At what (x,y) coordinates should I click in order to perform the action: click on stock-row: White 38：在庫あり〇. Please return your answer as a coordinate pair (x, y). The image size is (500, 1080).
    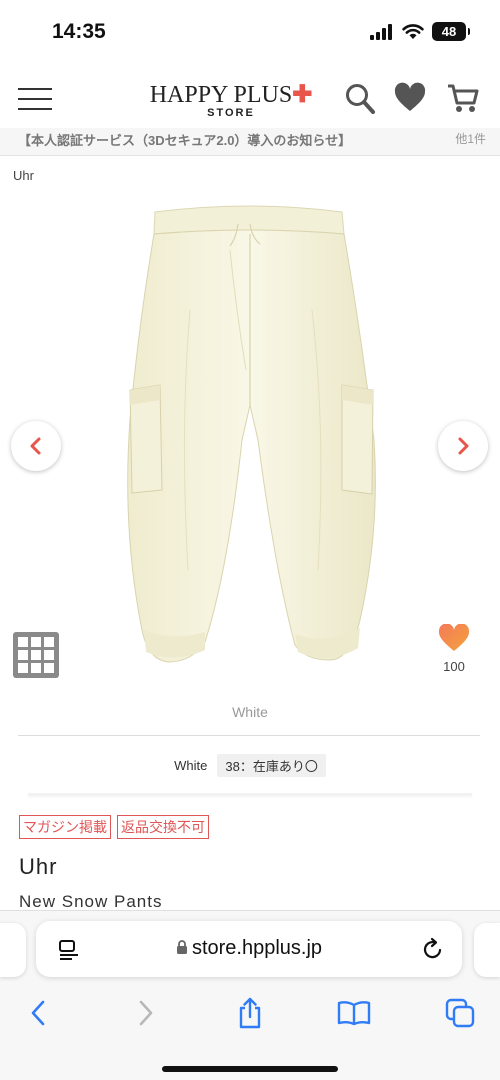
    Looking at the image, I should click on (250, 765).